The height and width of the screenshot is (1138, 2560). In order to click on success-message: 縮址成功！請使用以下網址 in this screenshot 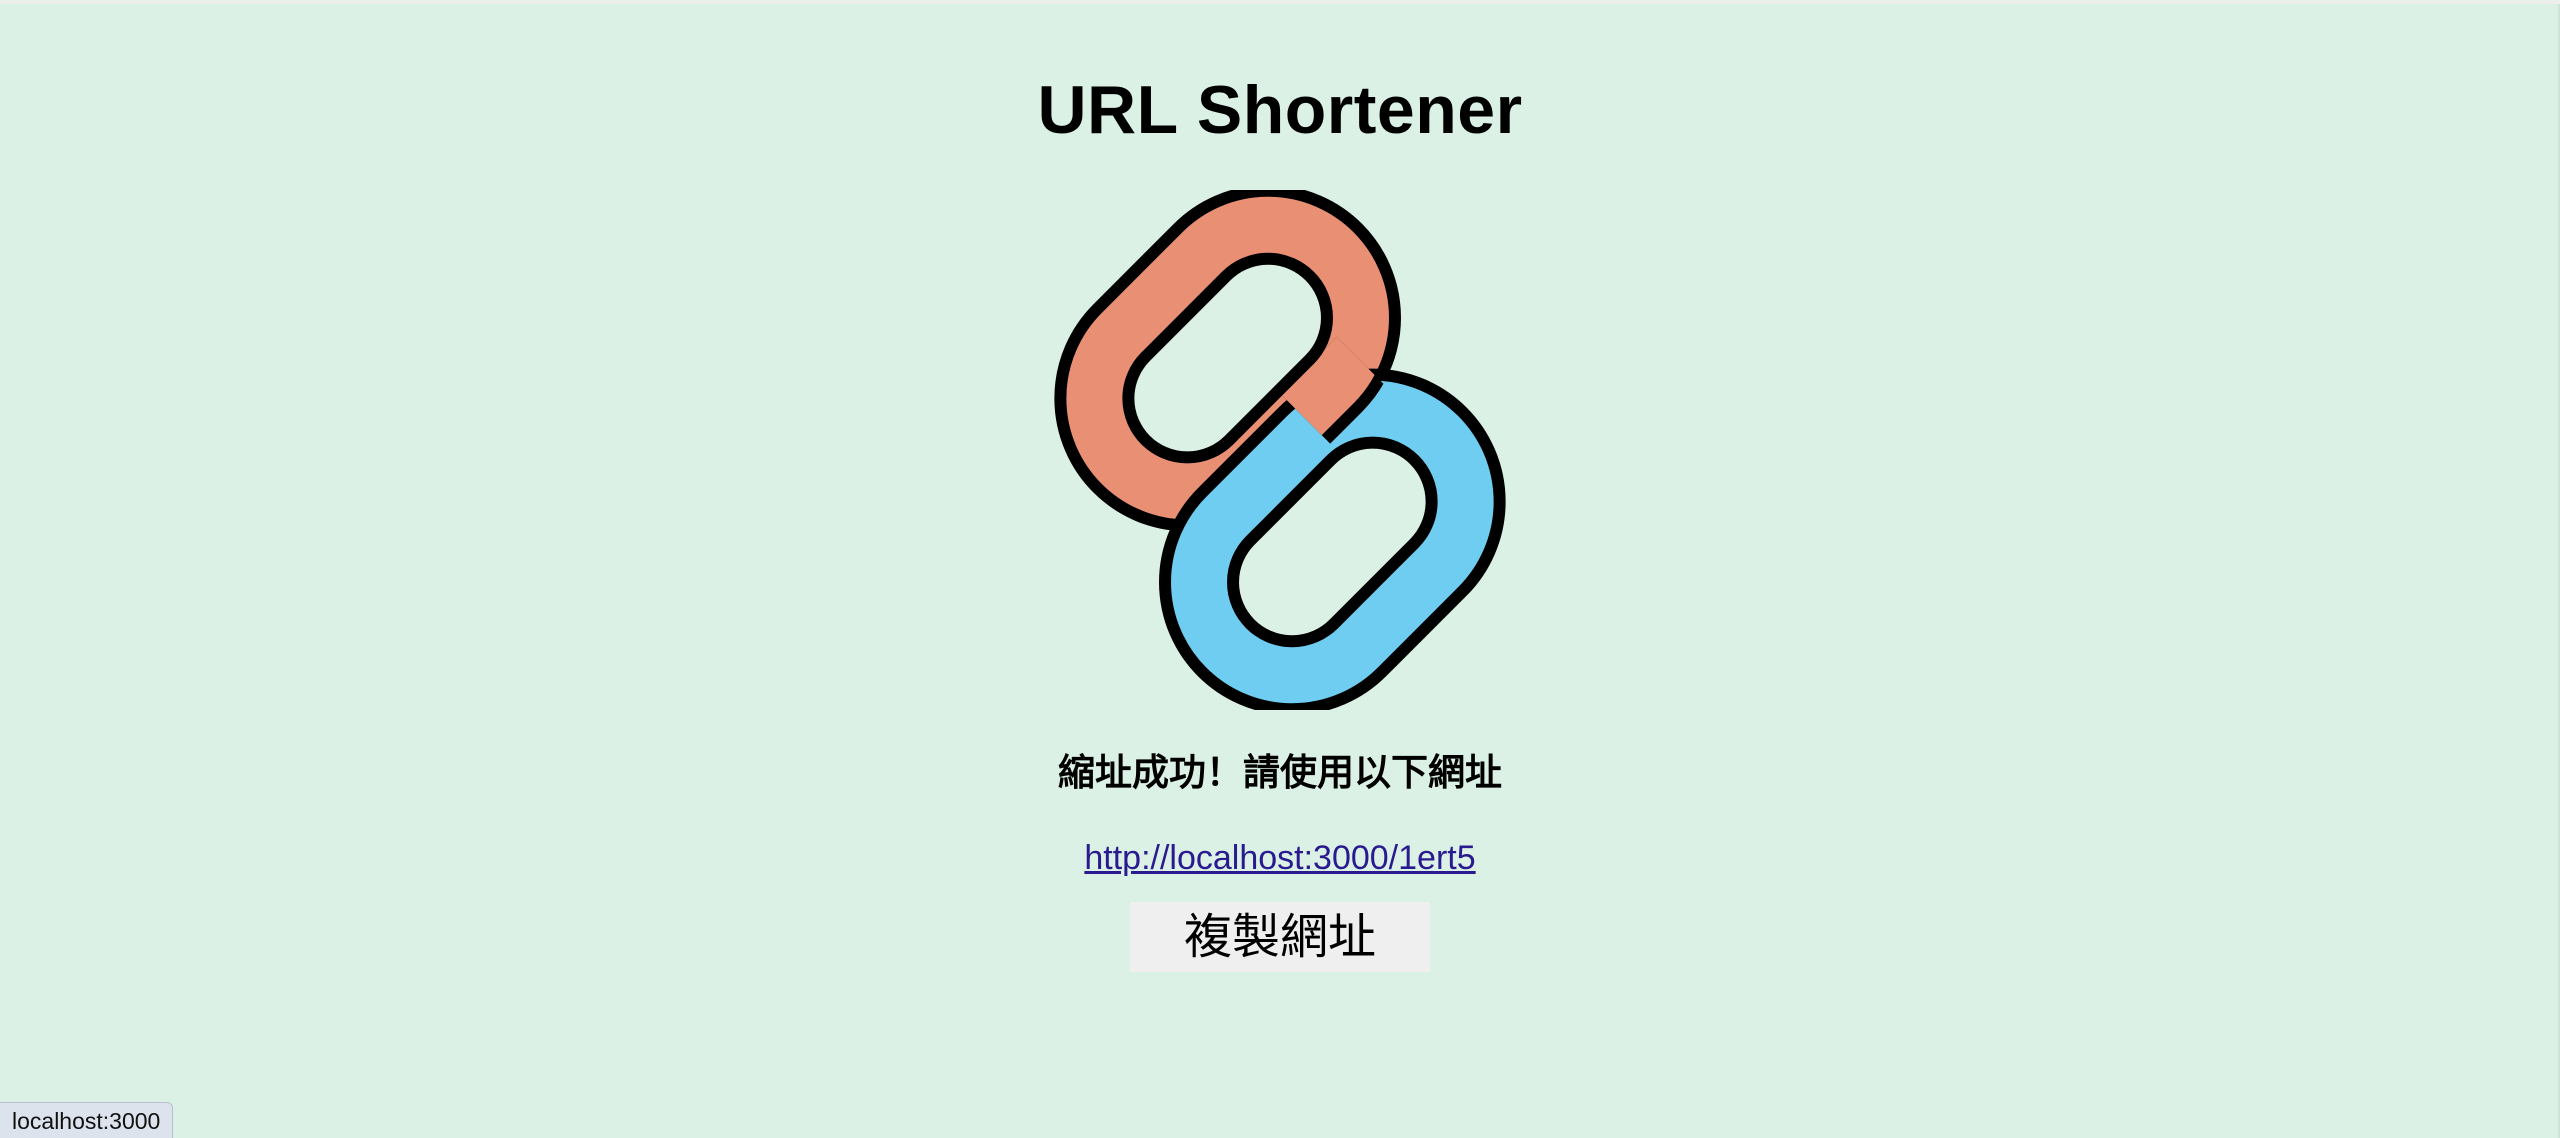, I will do `click(1280, 772)`.